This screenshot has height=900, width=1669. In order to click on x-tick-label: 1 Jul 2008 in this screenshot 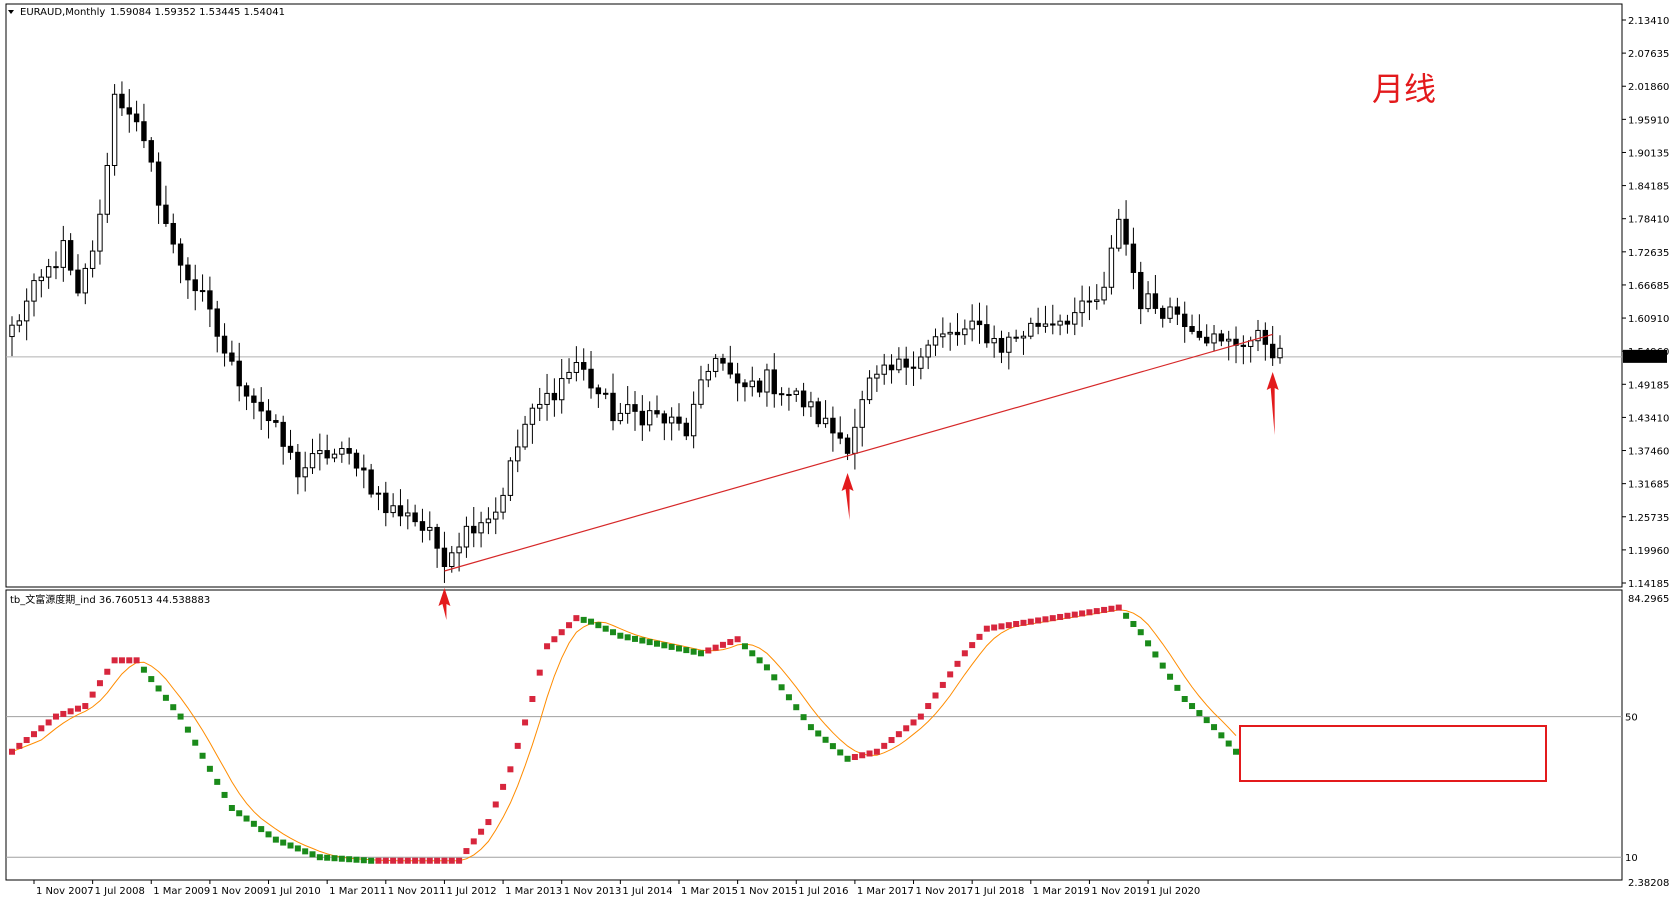, I will do `click(120, 891)`.